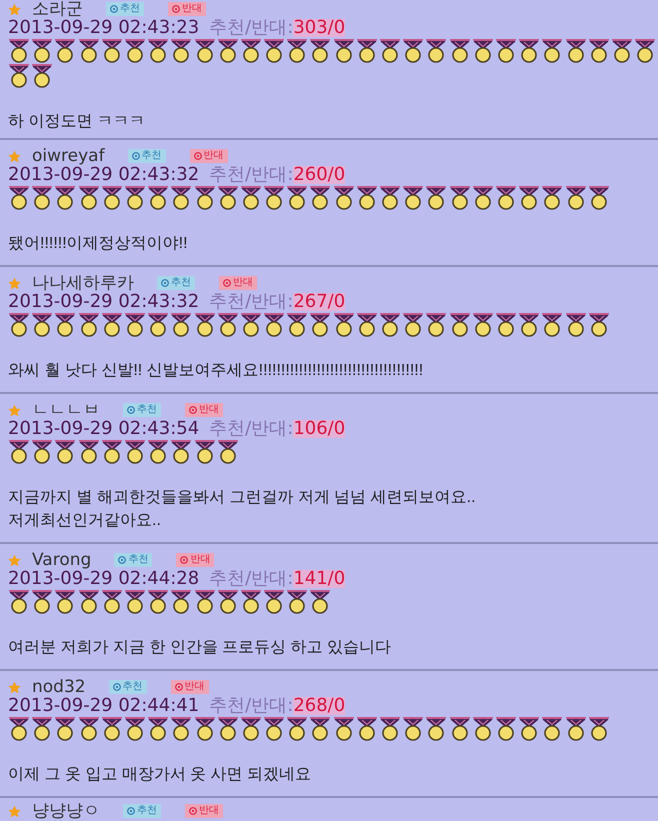  What do you see at coordinates (319, 429) in the screenshot?
I see `vote-count: 106/0` at bounding box center [319, 429].